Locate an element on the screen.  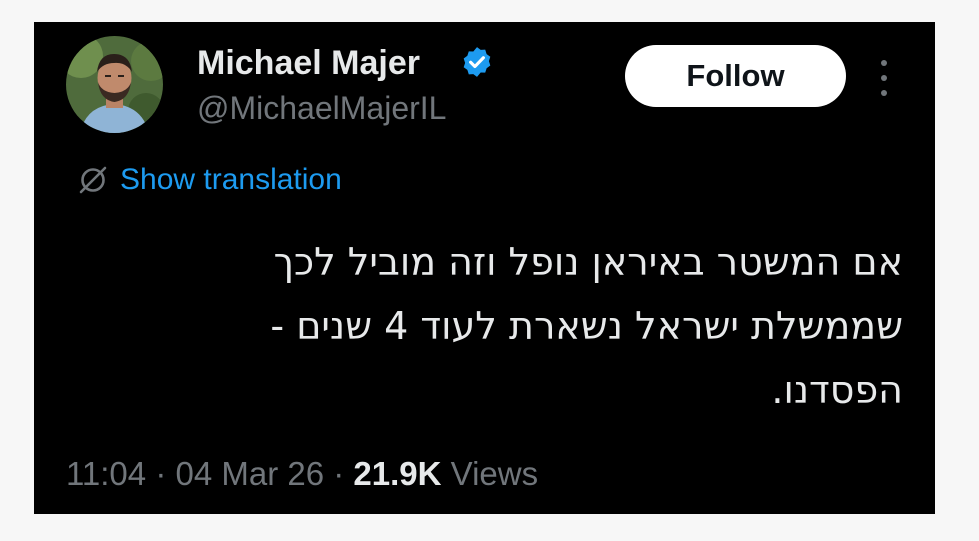
verified-icon is located at coordinates (477, 62).